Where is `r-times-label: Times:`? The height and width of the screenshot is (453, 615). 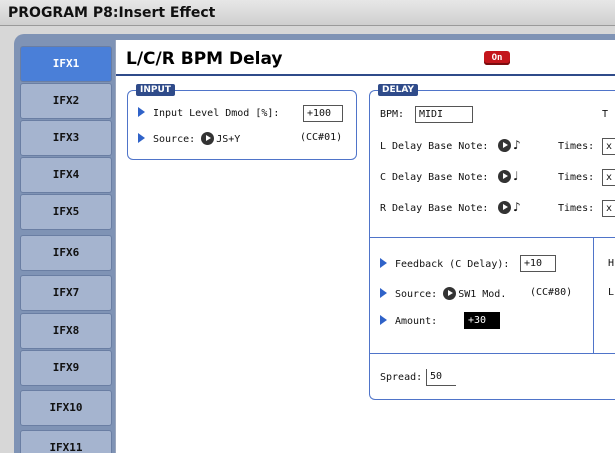
r-times-label: Times: is located at coordinates (576, 208).